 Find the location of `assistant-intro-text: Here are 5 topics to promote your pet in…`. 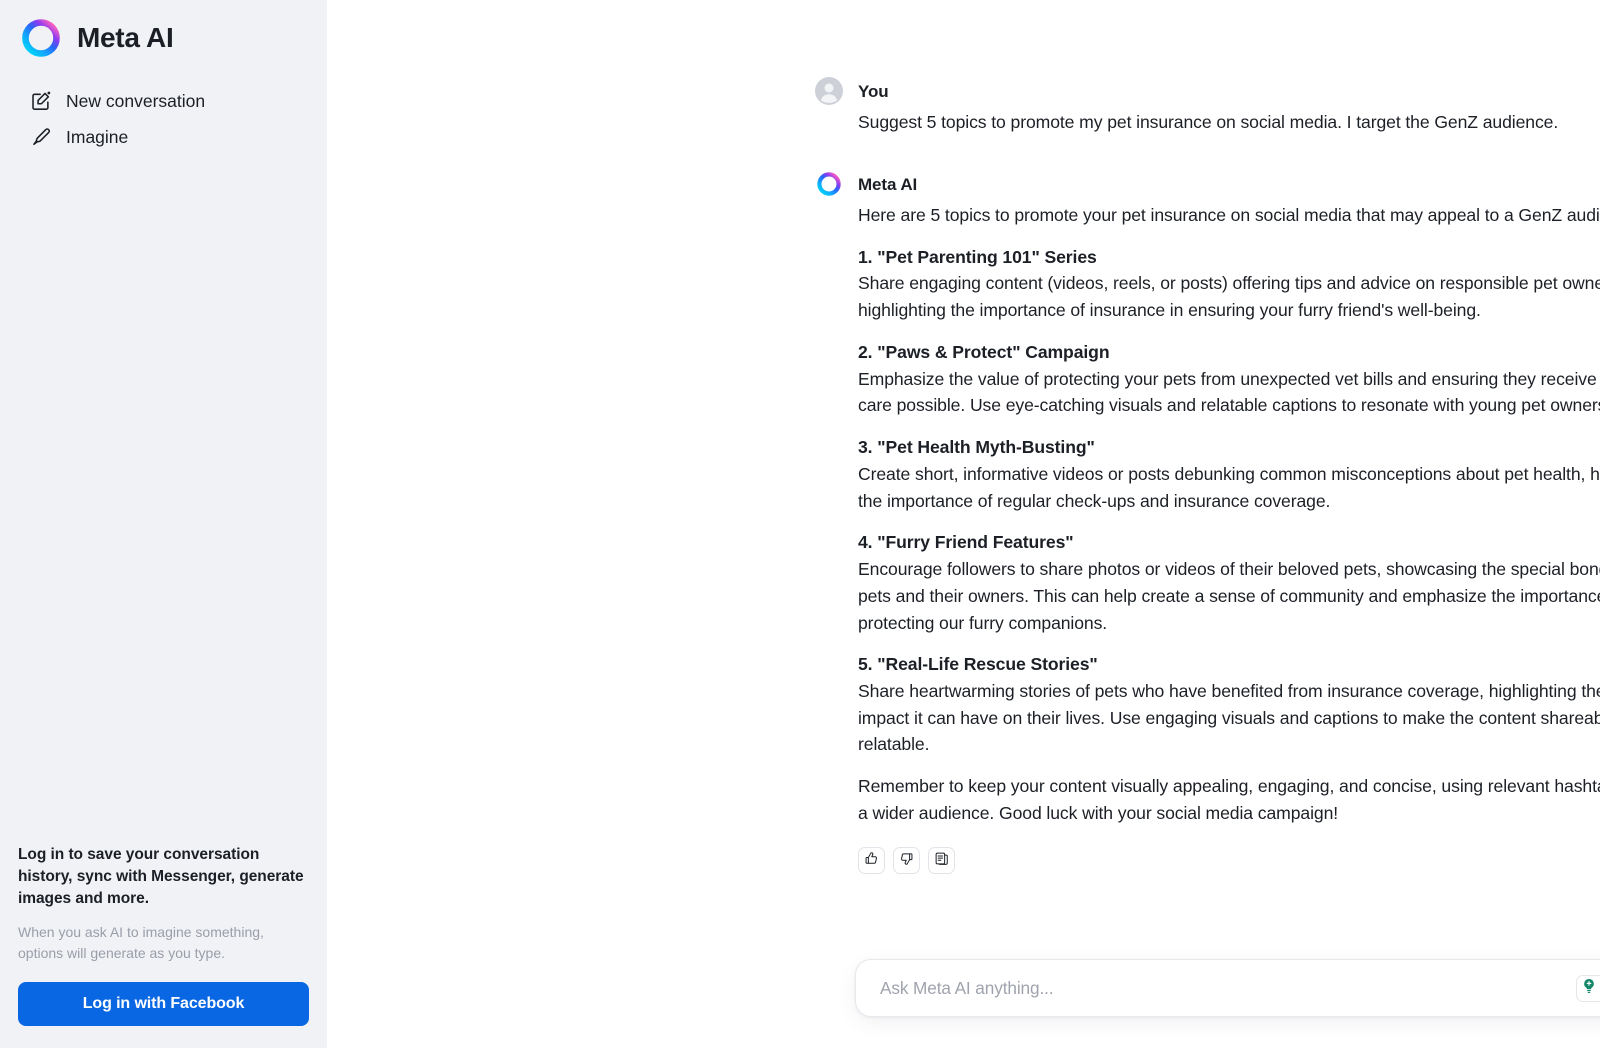

assistant-intro-text: Here are 5 topics to promote your pet in… is located at coordinates (1229, 215).